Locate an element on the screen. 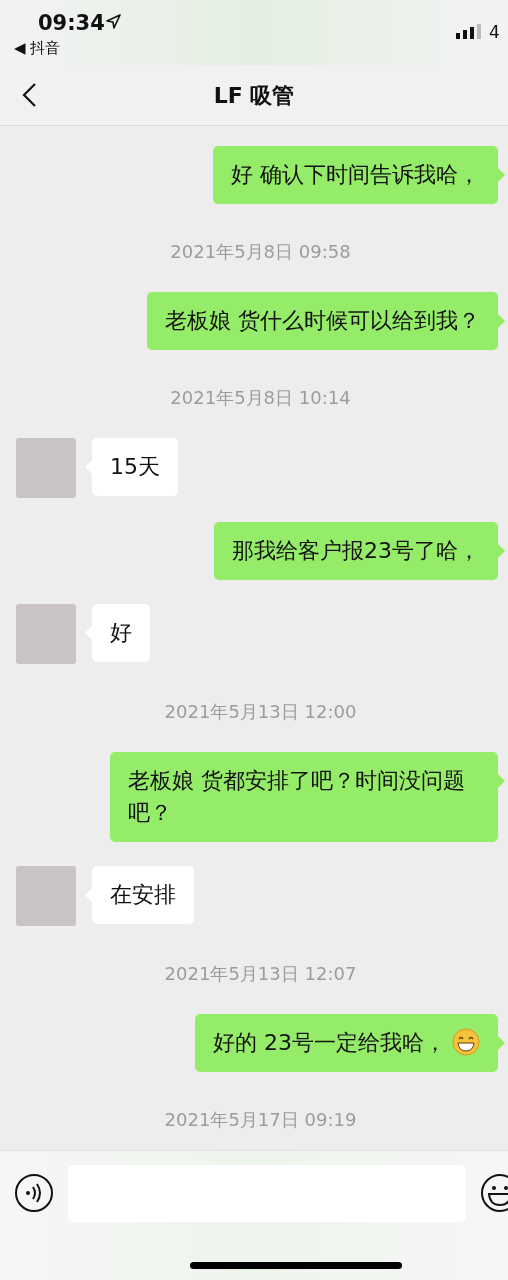 The height and width of the screenshot is (1280, 508). message-bubble: 那我给客户报23号了哈， is located at coordinates (356, 551).